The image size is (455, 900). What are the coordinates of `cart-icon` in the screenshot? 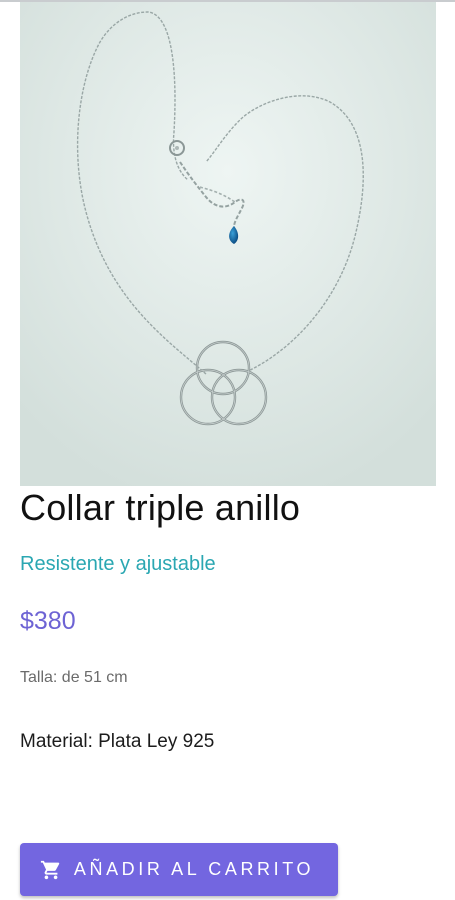 It's located at (51, 870).